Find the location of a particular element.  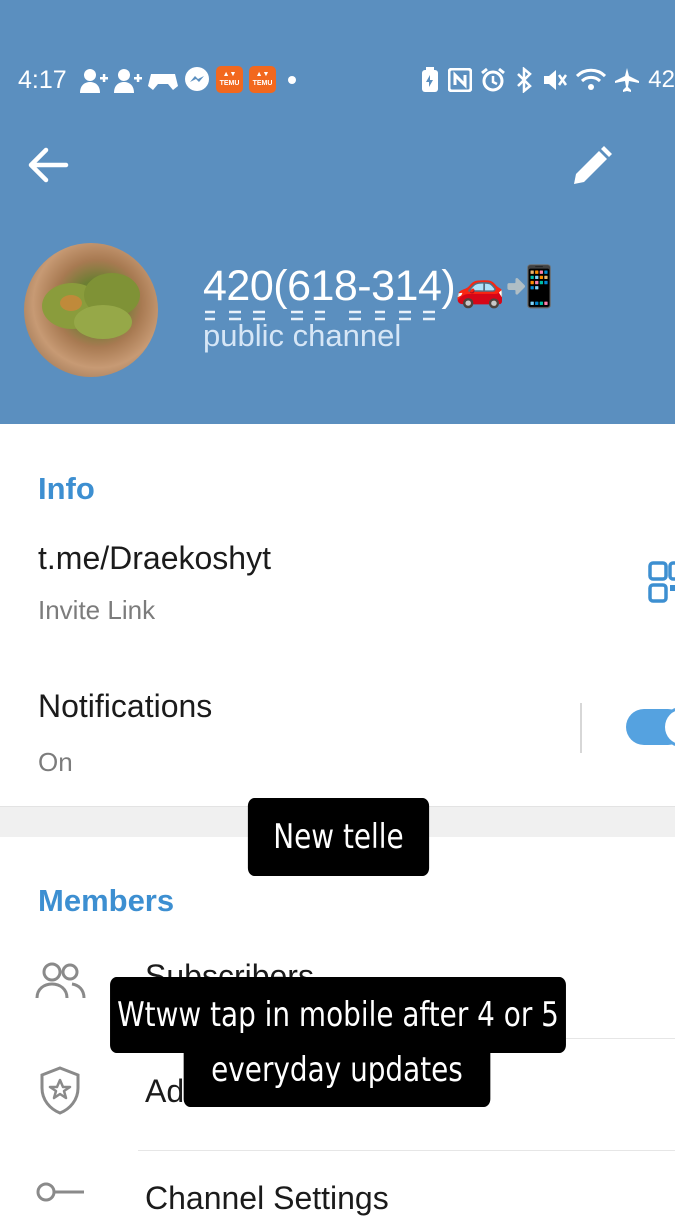

nfc-icon is located at coordinates (460, 80).